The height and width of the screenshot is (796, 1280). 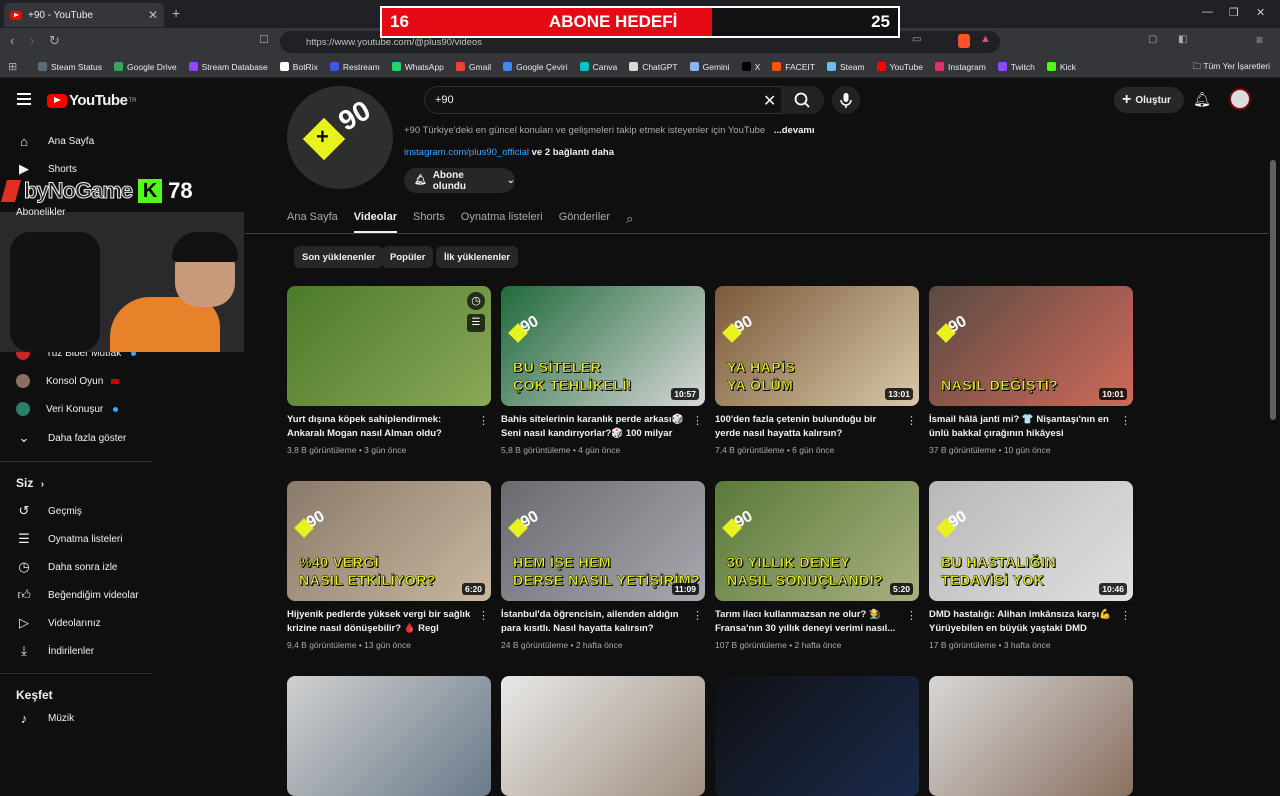 I want to click on close-tab-icon: ✕, so click(x=153, y=15).